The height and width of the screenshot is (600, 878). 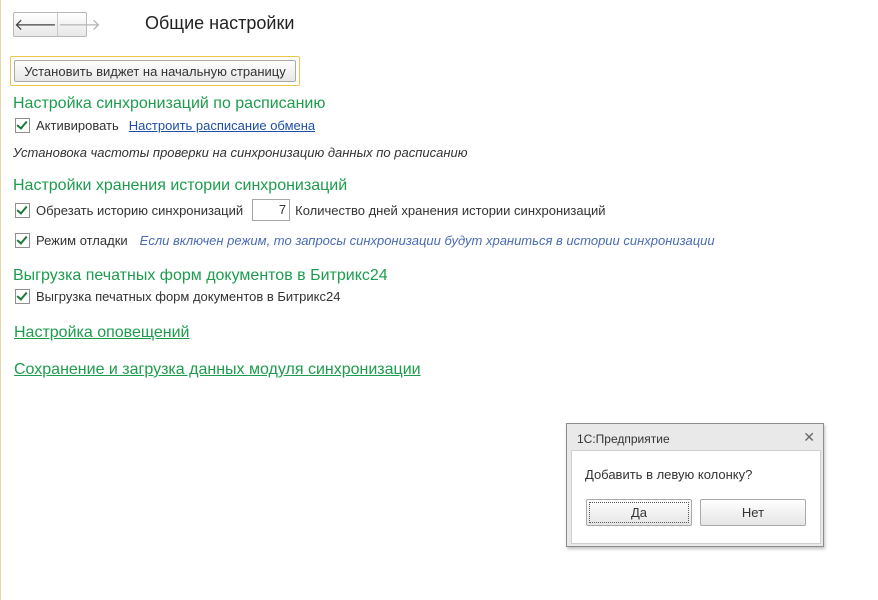 I want to click on no-button: Нет, so click(x=753, y=512).